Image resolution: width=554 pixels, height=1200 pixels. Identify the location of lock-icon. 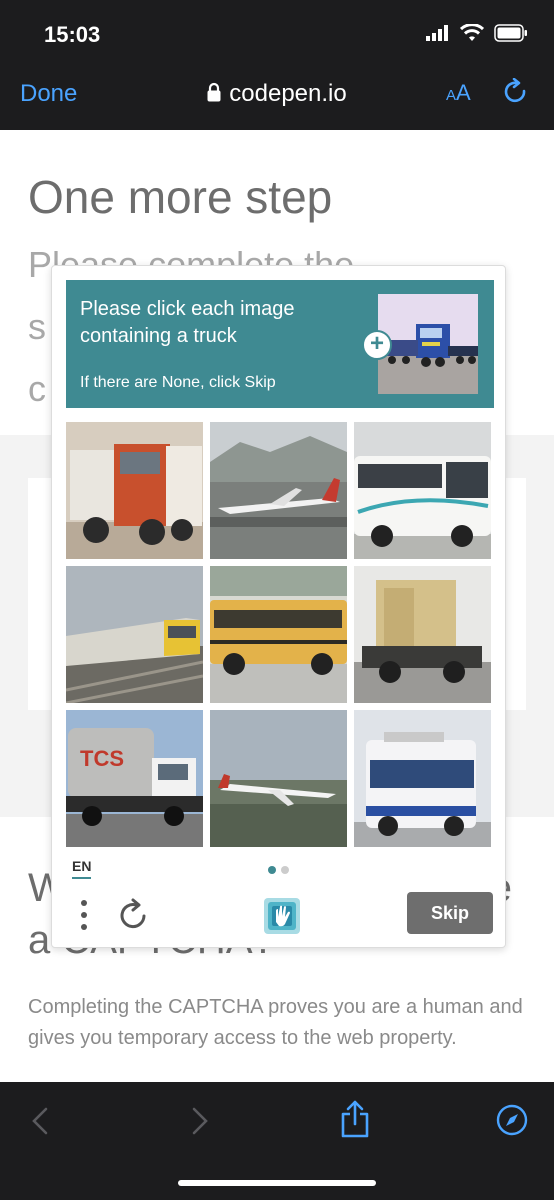
(214, 95).